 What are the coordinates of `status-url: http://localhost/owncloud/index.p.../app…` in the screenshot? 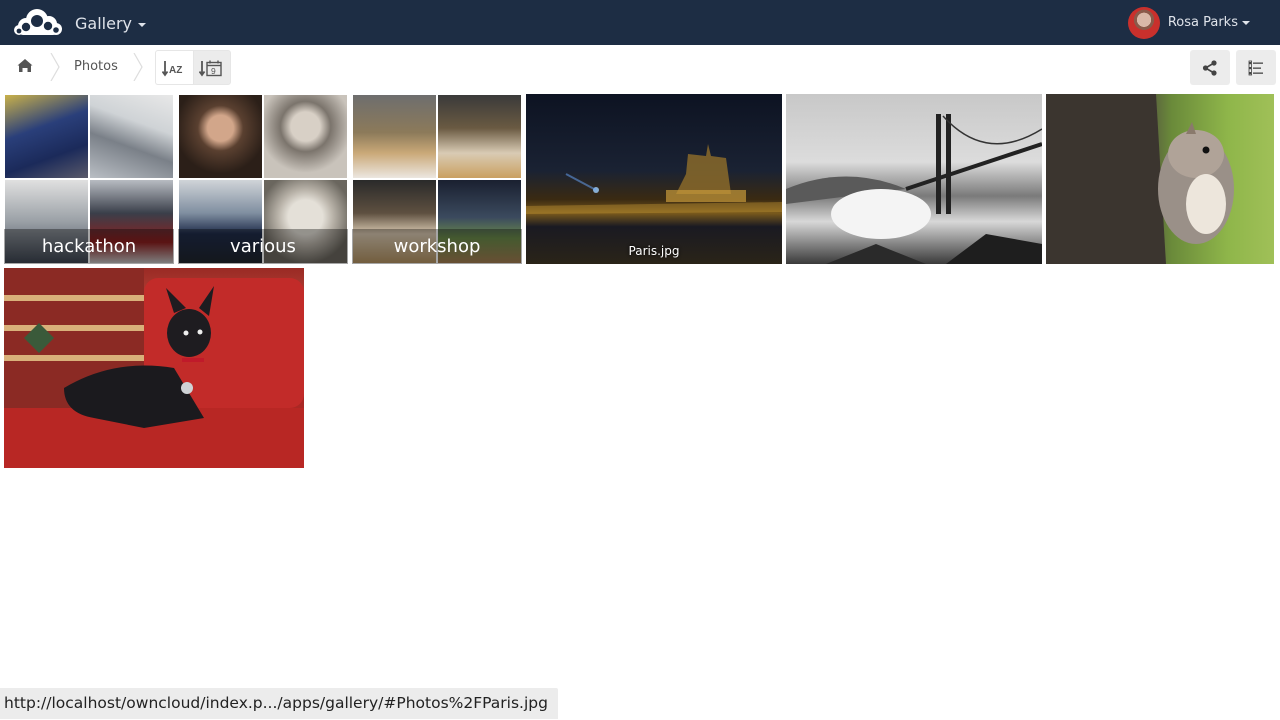 It's located at (279, 703).